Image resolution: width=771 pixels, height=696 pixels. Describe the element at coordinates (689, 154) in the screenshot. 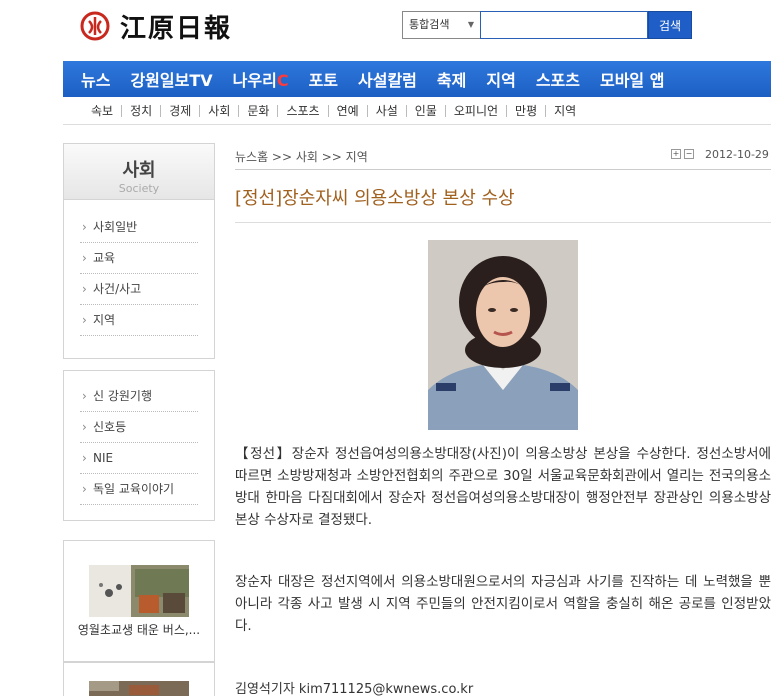

I see `font-decrease-icon: −` at that location.